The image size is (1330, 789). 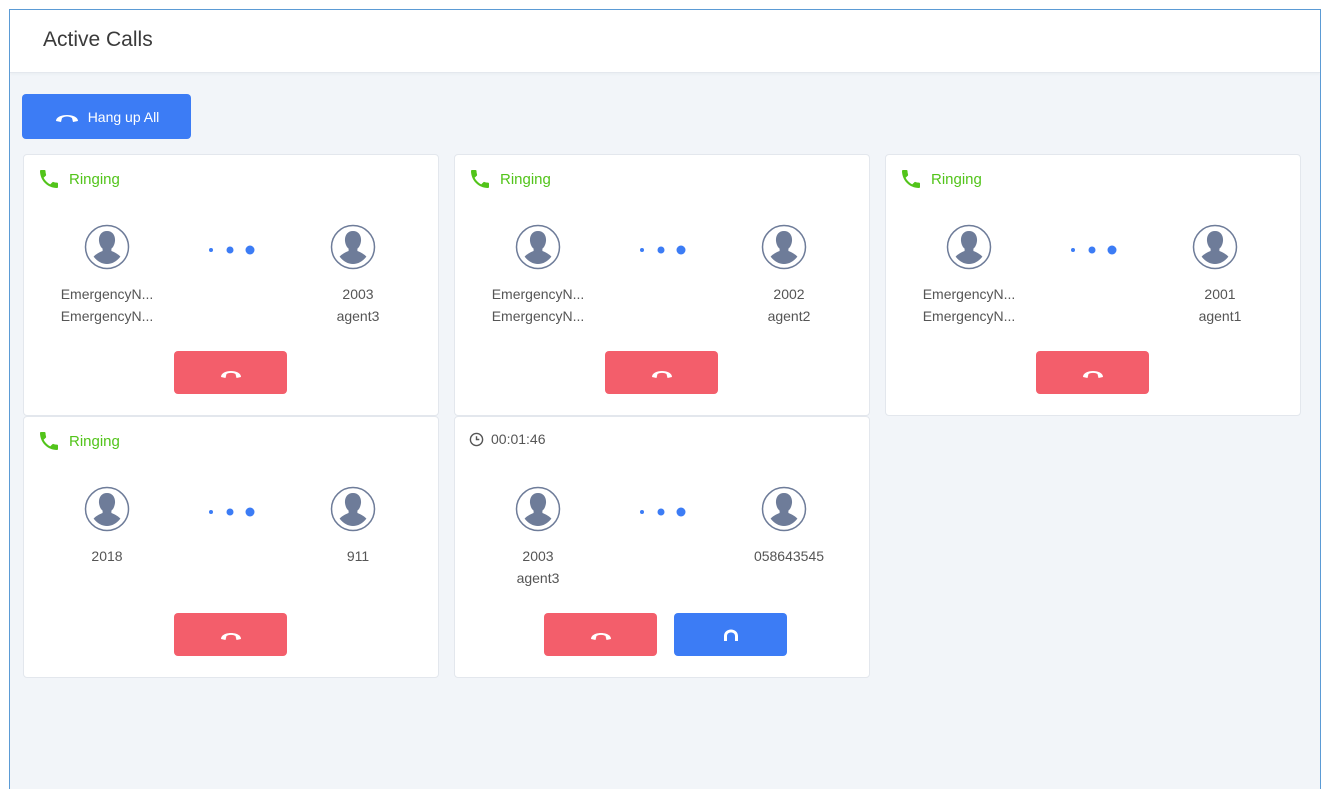 I want to click on caller-line: 2018, so click(x=107, y=556).